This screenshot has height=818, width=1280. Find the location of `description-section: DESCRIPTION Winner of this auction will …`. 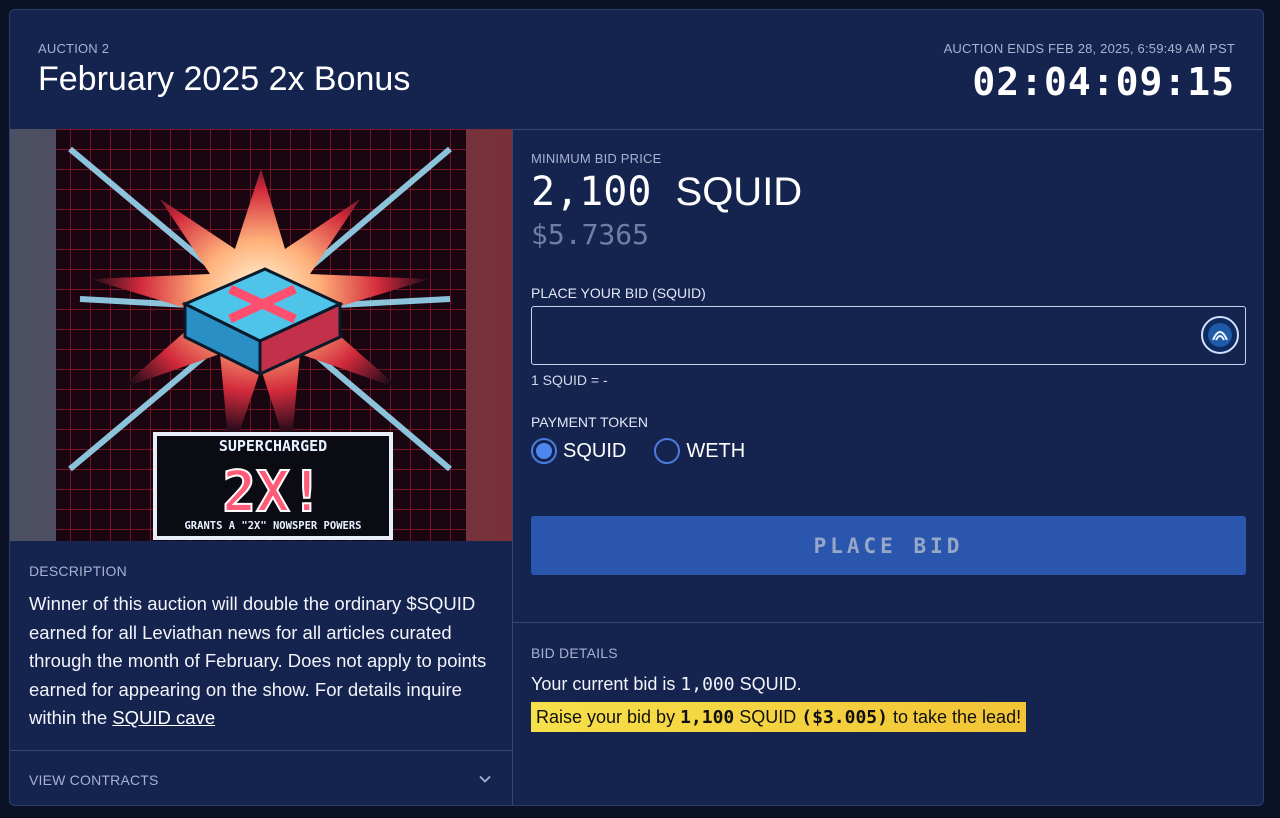

description-section: DESCRIPTION Winner of this auction will … is located at coordinates (261, 646).